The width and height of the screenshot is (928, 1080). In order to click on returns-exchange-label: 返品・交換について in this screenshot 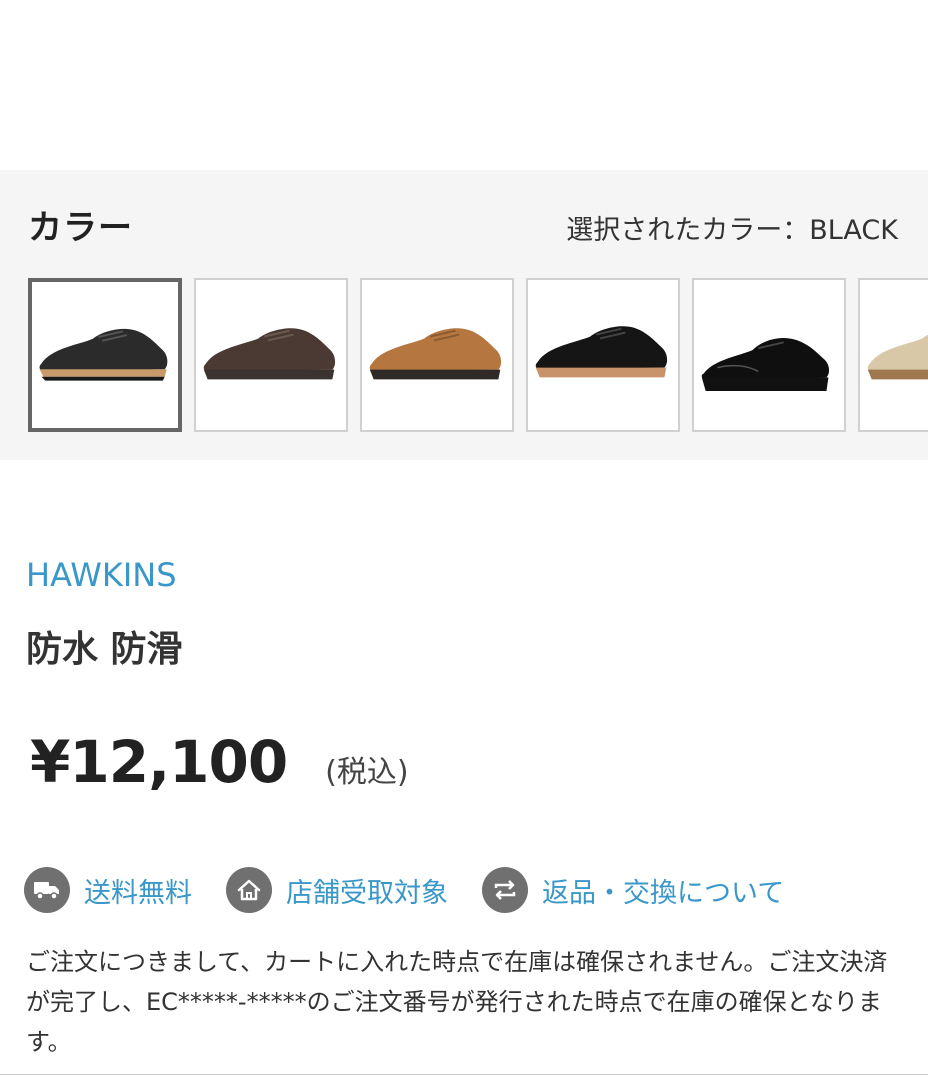, I will do `click(663, 893)`.